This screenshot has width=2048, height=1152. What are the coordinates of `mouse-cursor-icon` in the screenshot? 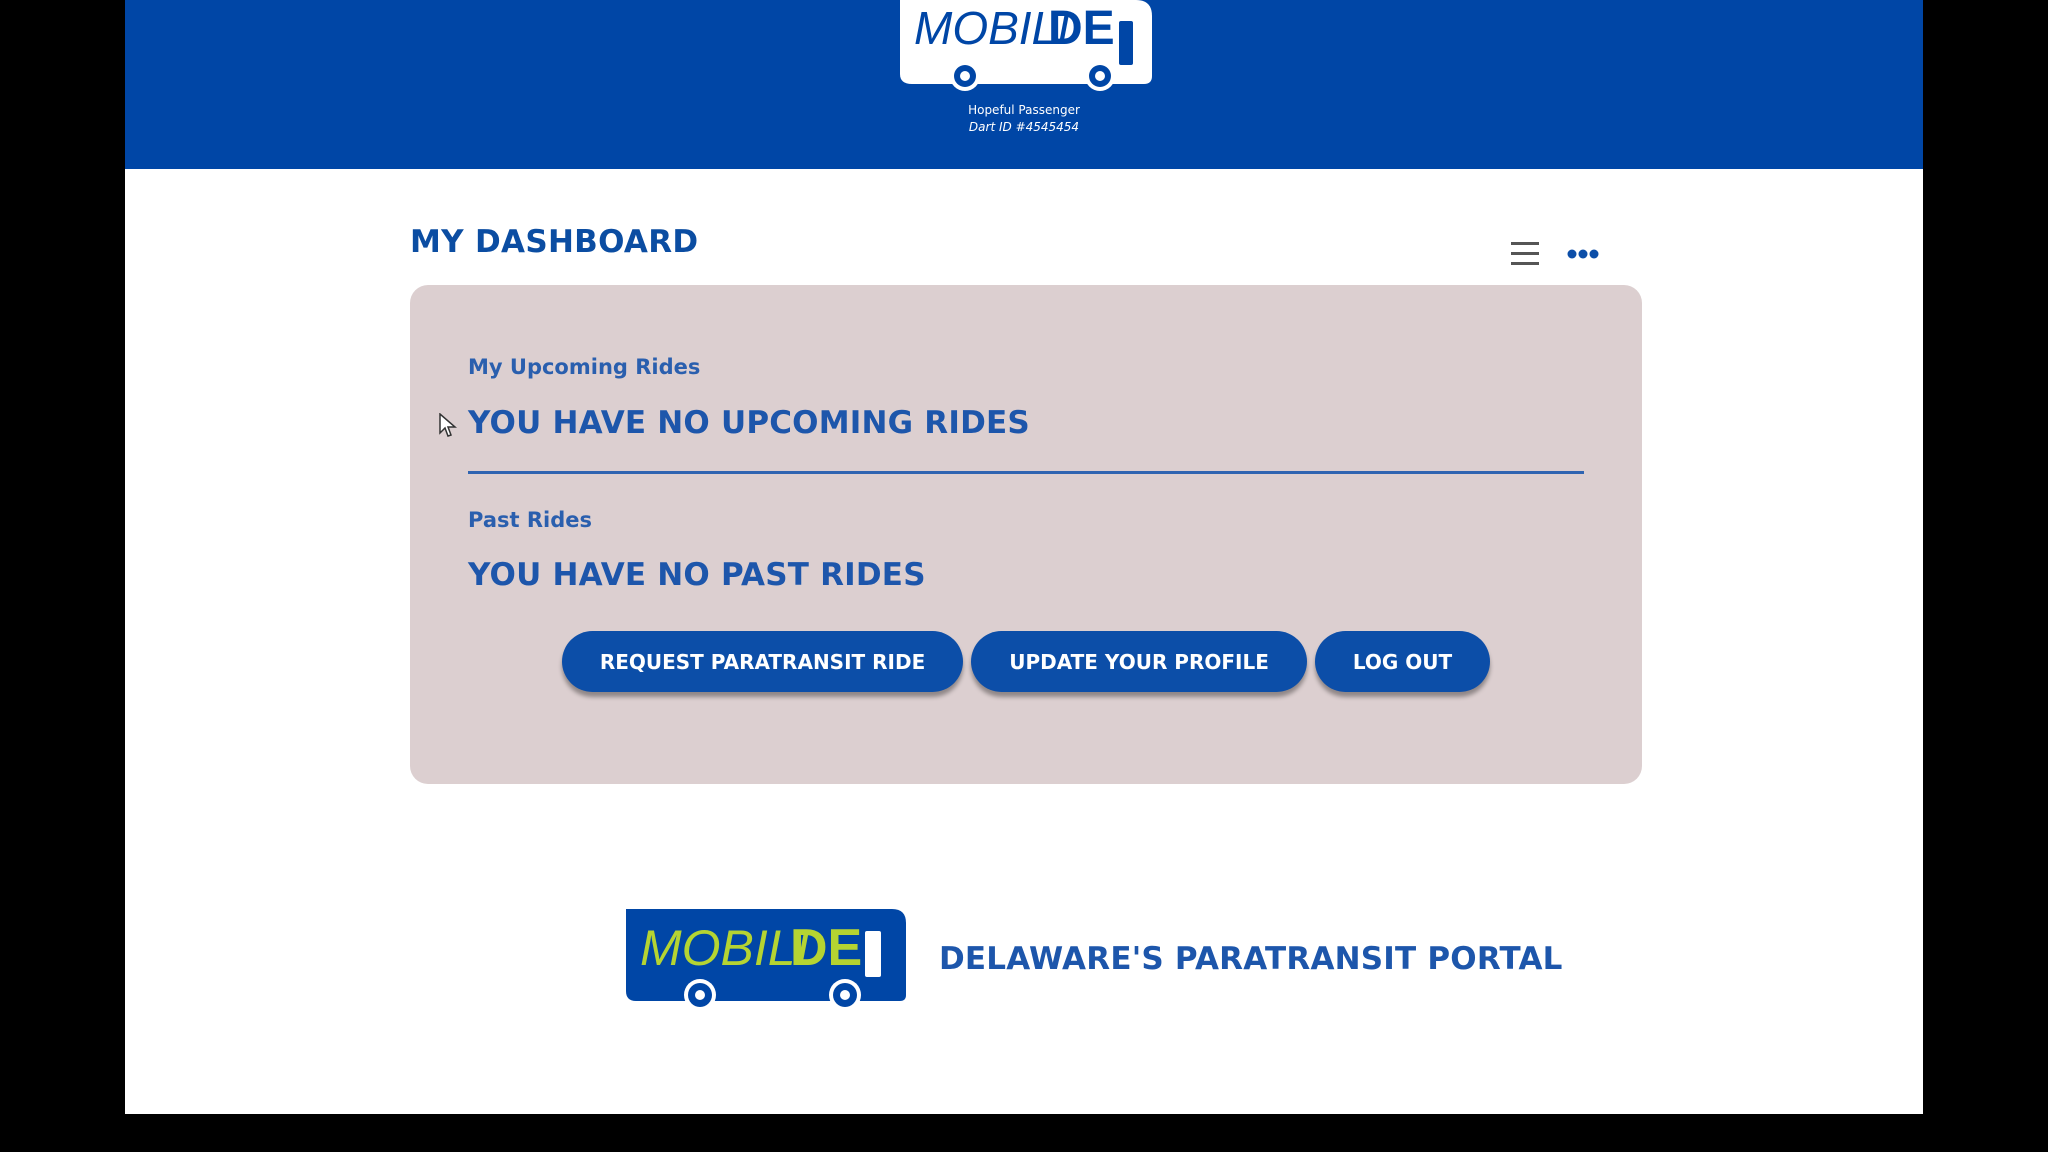 It's located at (448, 425).